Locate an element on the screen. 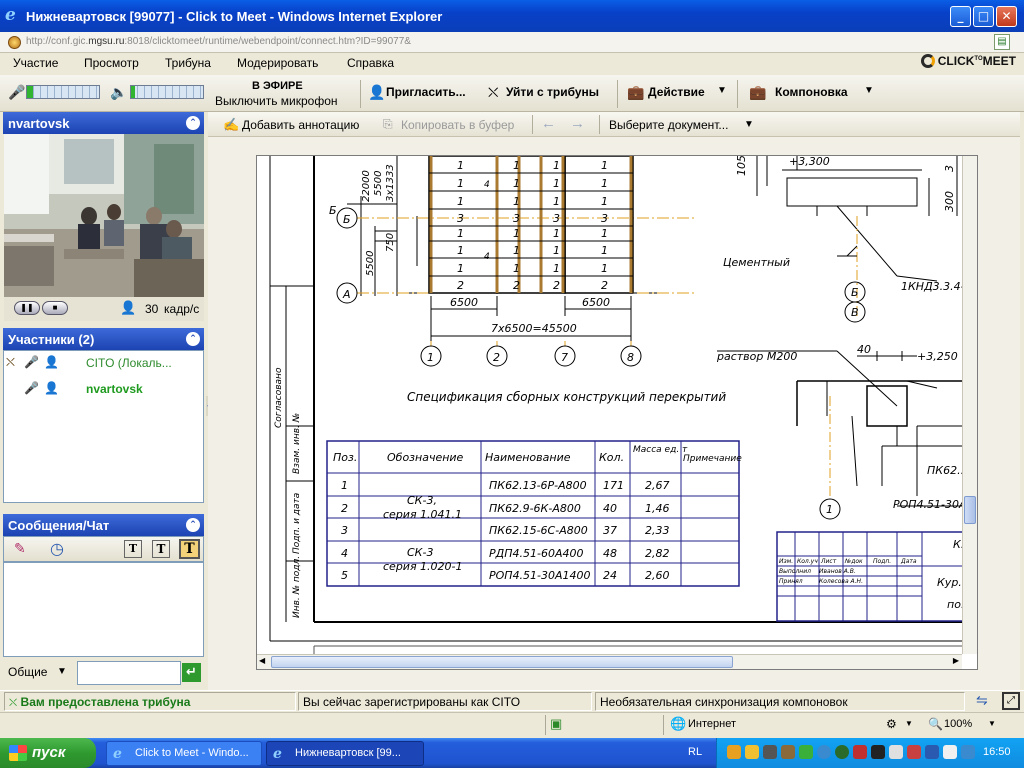 This screenshot has height=768, width=1024. logo-text: CLICK is located at coordinates (956, 61).